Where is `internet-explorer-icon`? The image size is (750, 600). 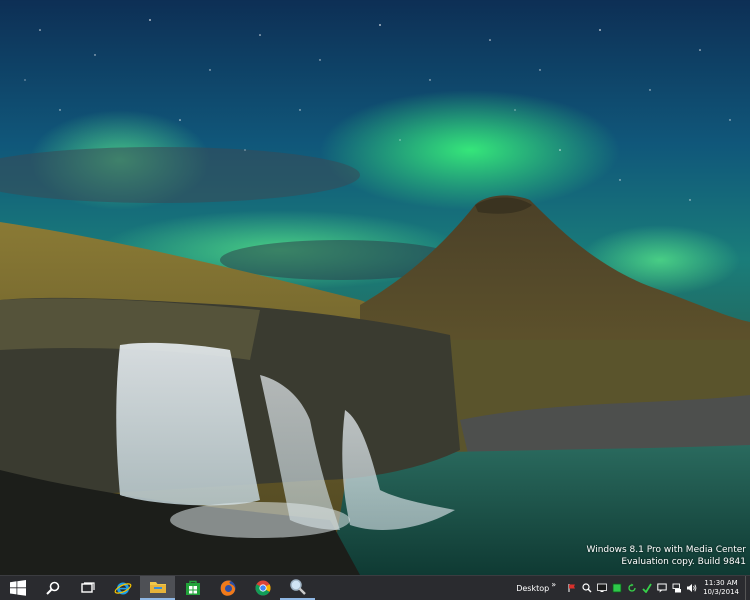
internet-explorer-icon is located at coordinates (122, 588).